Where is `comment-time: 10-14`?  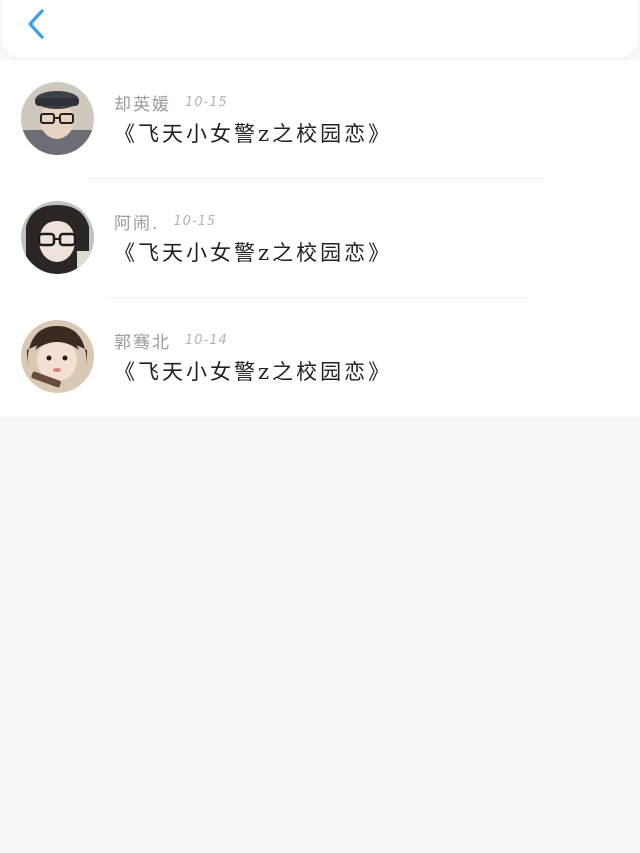
comment-time: 10-14 is located at coordinates (206, 340).